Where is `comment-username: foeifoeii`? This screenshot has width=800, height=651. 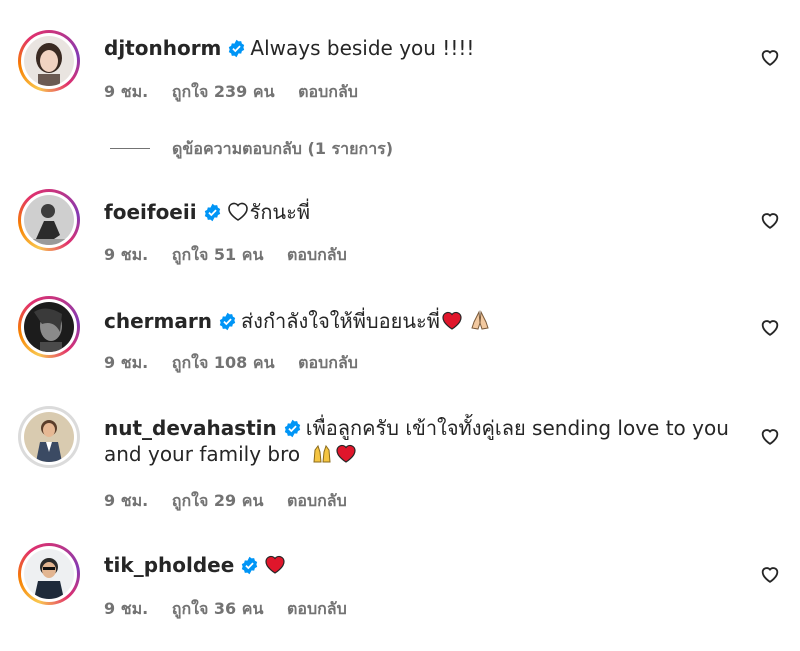 comment-username: foeifoeii is located at coordinates (150, 212).